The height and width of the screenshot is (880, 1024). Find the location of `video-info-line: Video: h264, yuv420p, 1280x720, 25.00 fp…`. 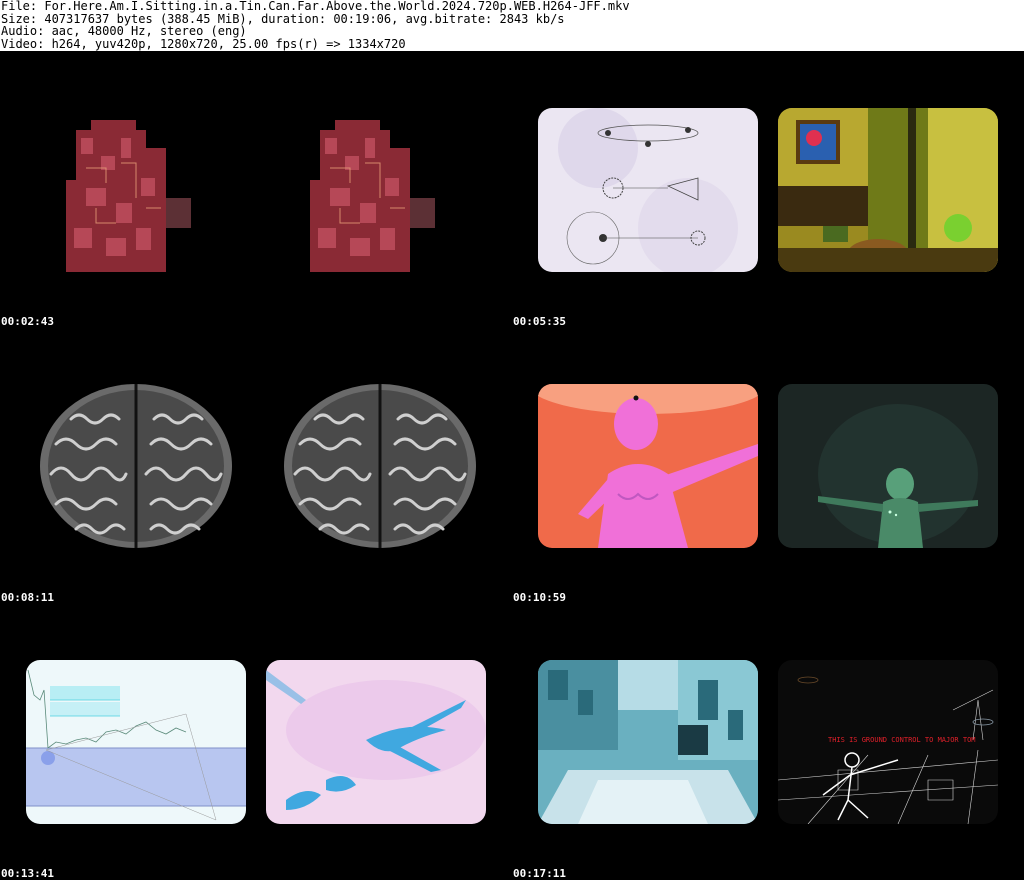

video-info-line: Video: h264, yuv420p, 1280x720, 25.00 fp… is located at coordinates (203, 43).